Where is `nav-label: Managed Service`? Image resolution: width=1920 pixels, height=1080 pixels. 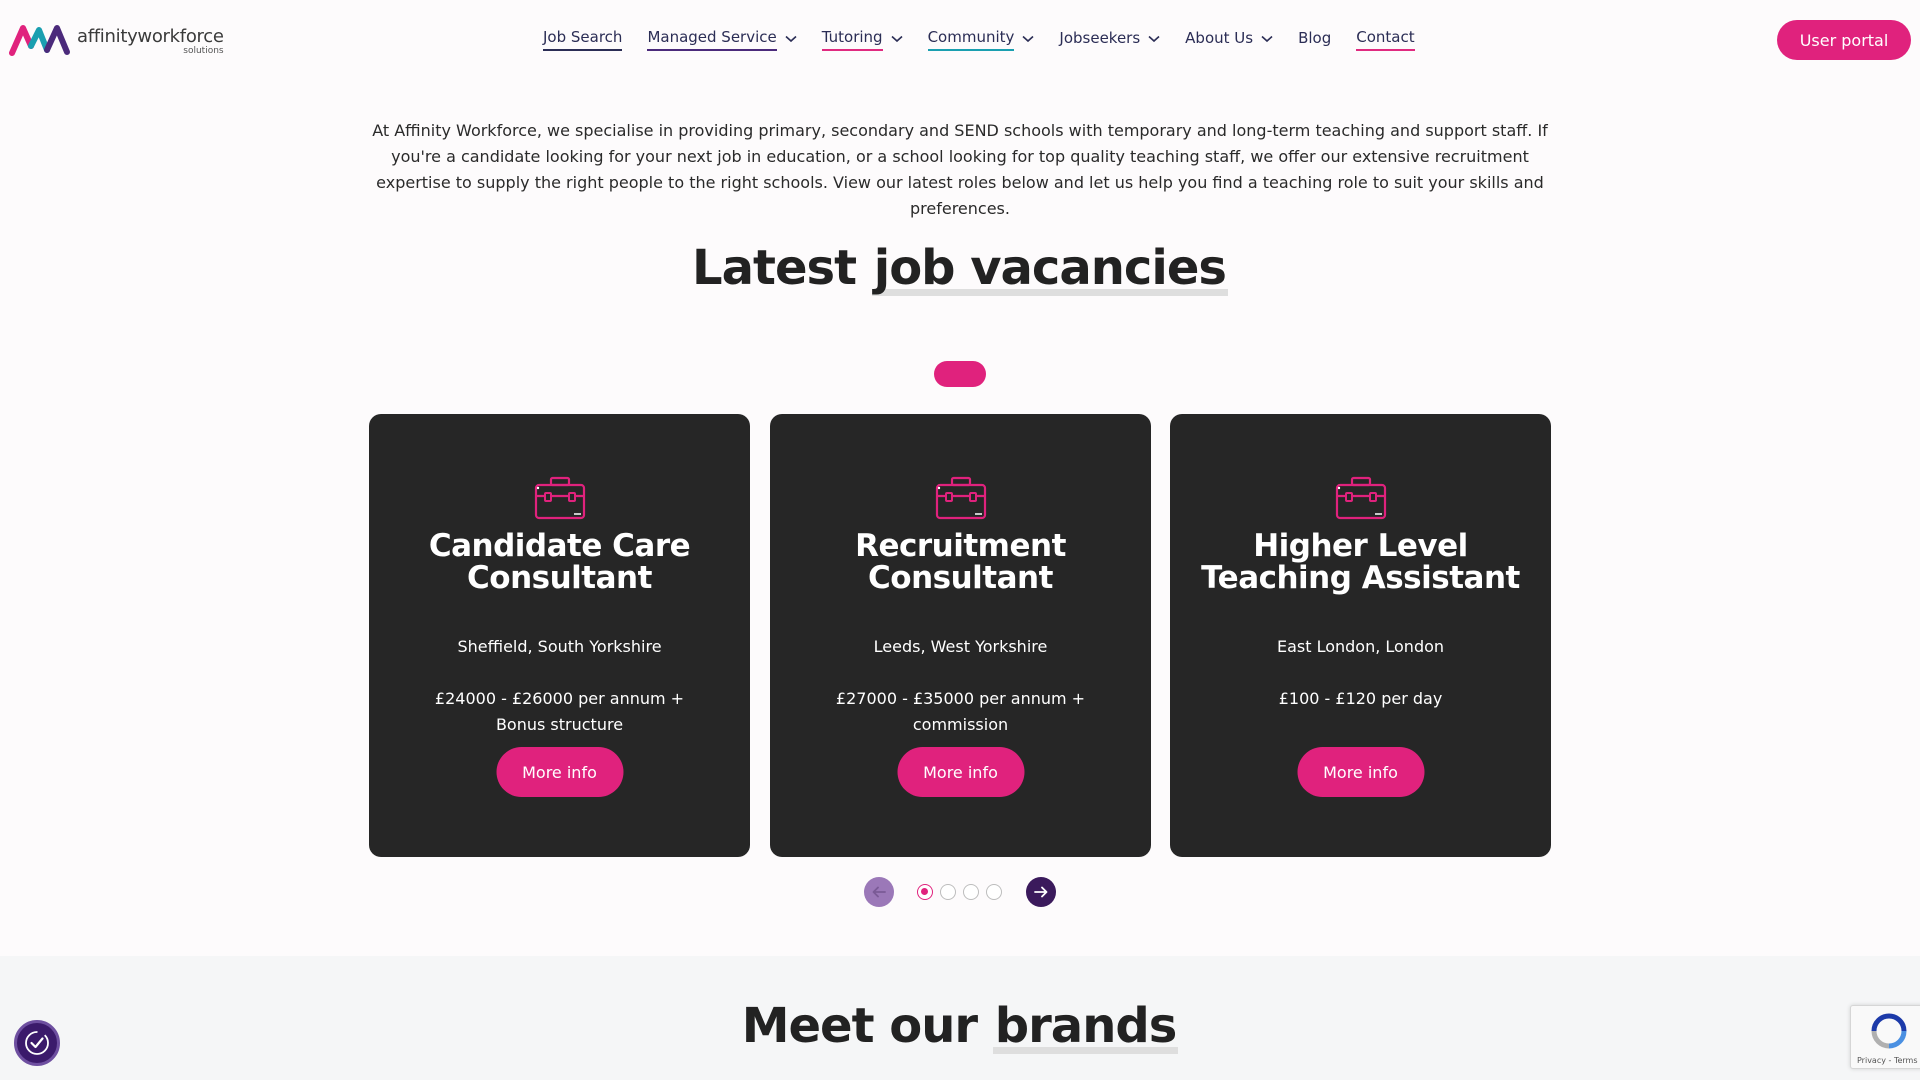
nav-label: Managed Service is located at coordinates (712, 39).